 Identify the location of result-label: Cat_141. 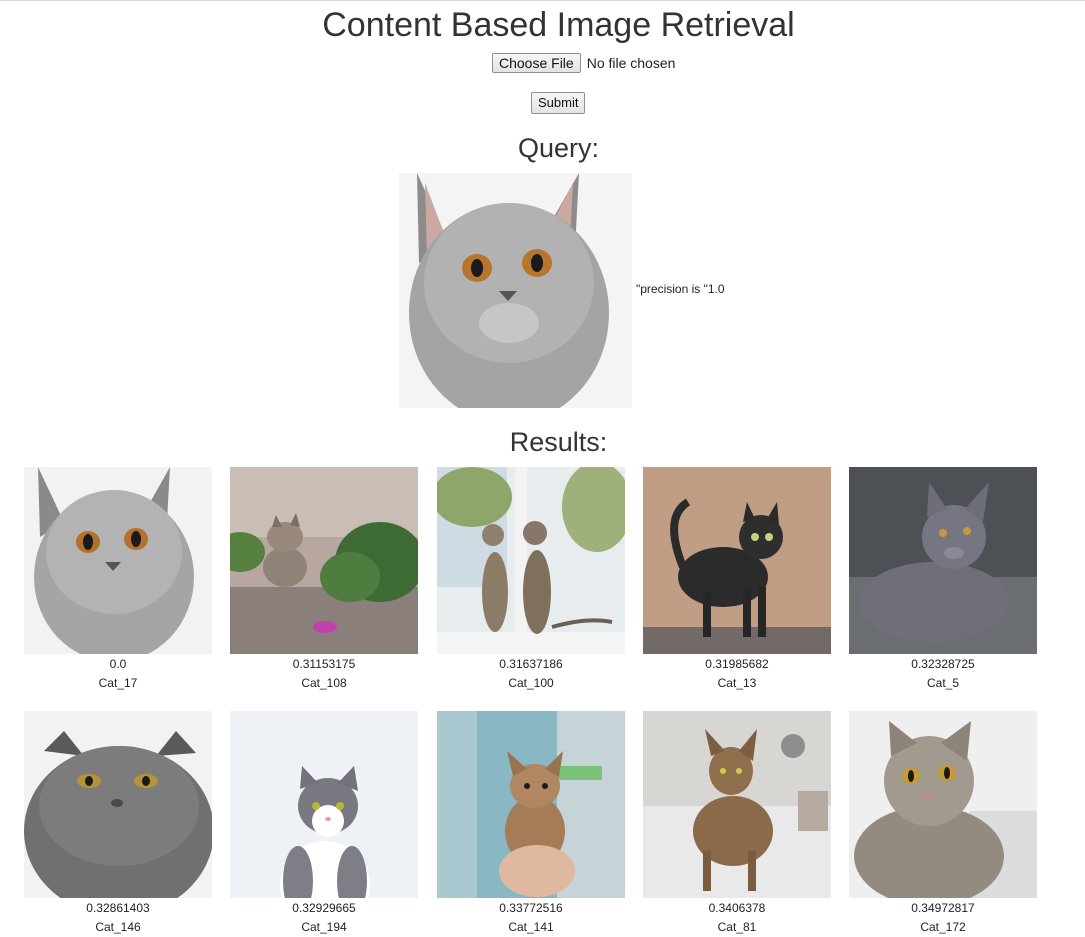
(531, 927).